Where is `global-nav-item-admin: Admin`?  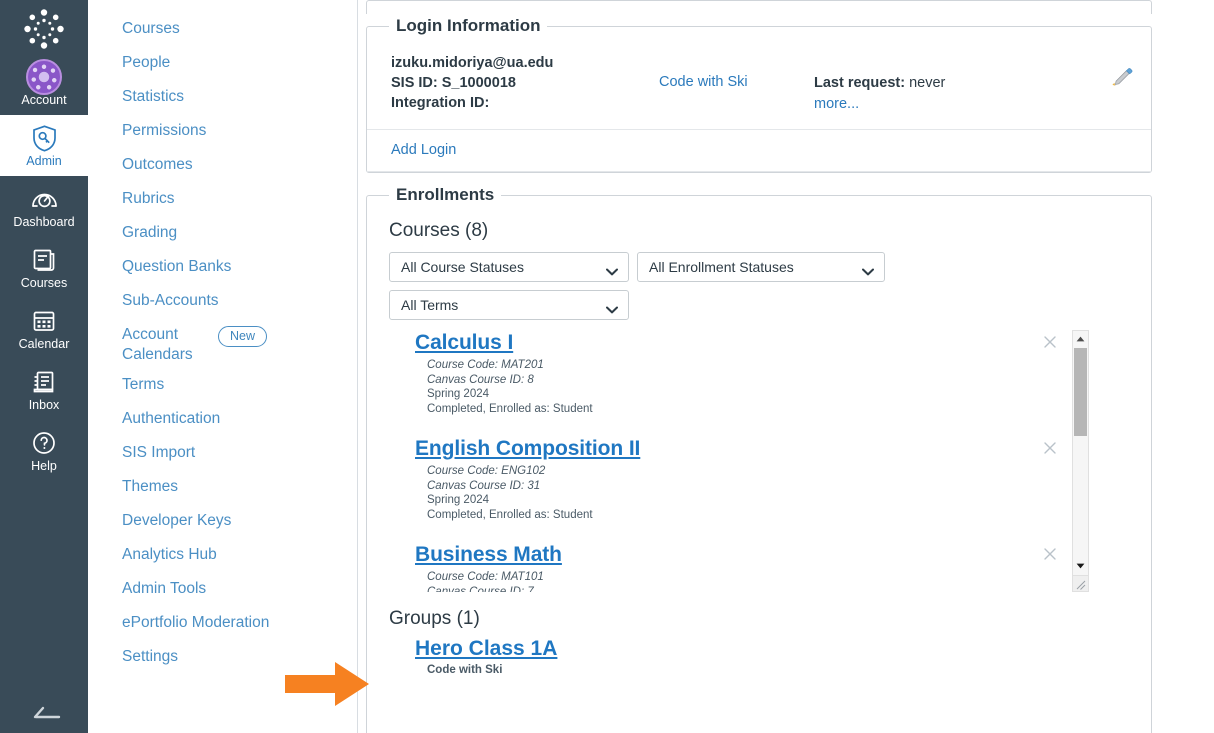 global-nav-item-admin: Admin is located at coordinates (44, 145).